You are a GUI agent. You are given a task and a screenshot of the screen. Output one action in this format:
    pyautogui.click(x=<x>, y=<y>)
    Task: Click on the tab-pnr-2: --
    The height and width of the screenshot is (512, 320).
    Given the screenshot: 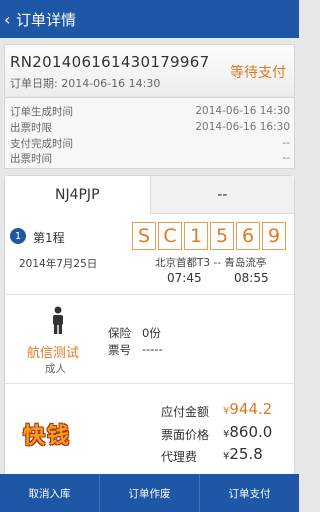 What is the action you would take?
    pyautogui.click(x=221, y=195)
    